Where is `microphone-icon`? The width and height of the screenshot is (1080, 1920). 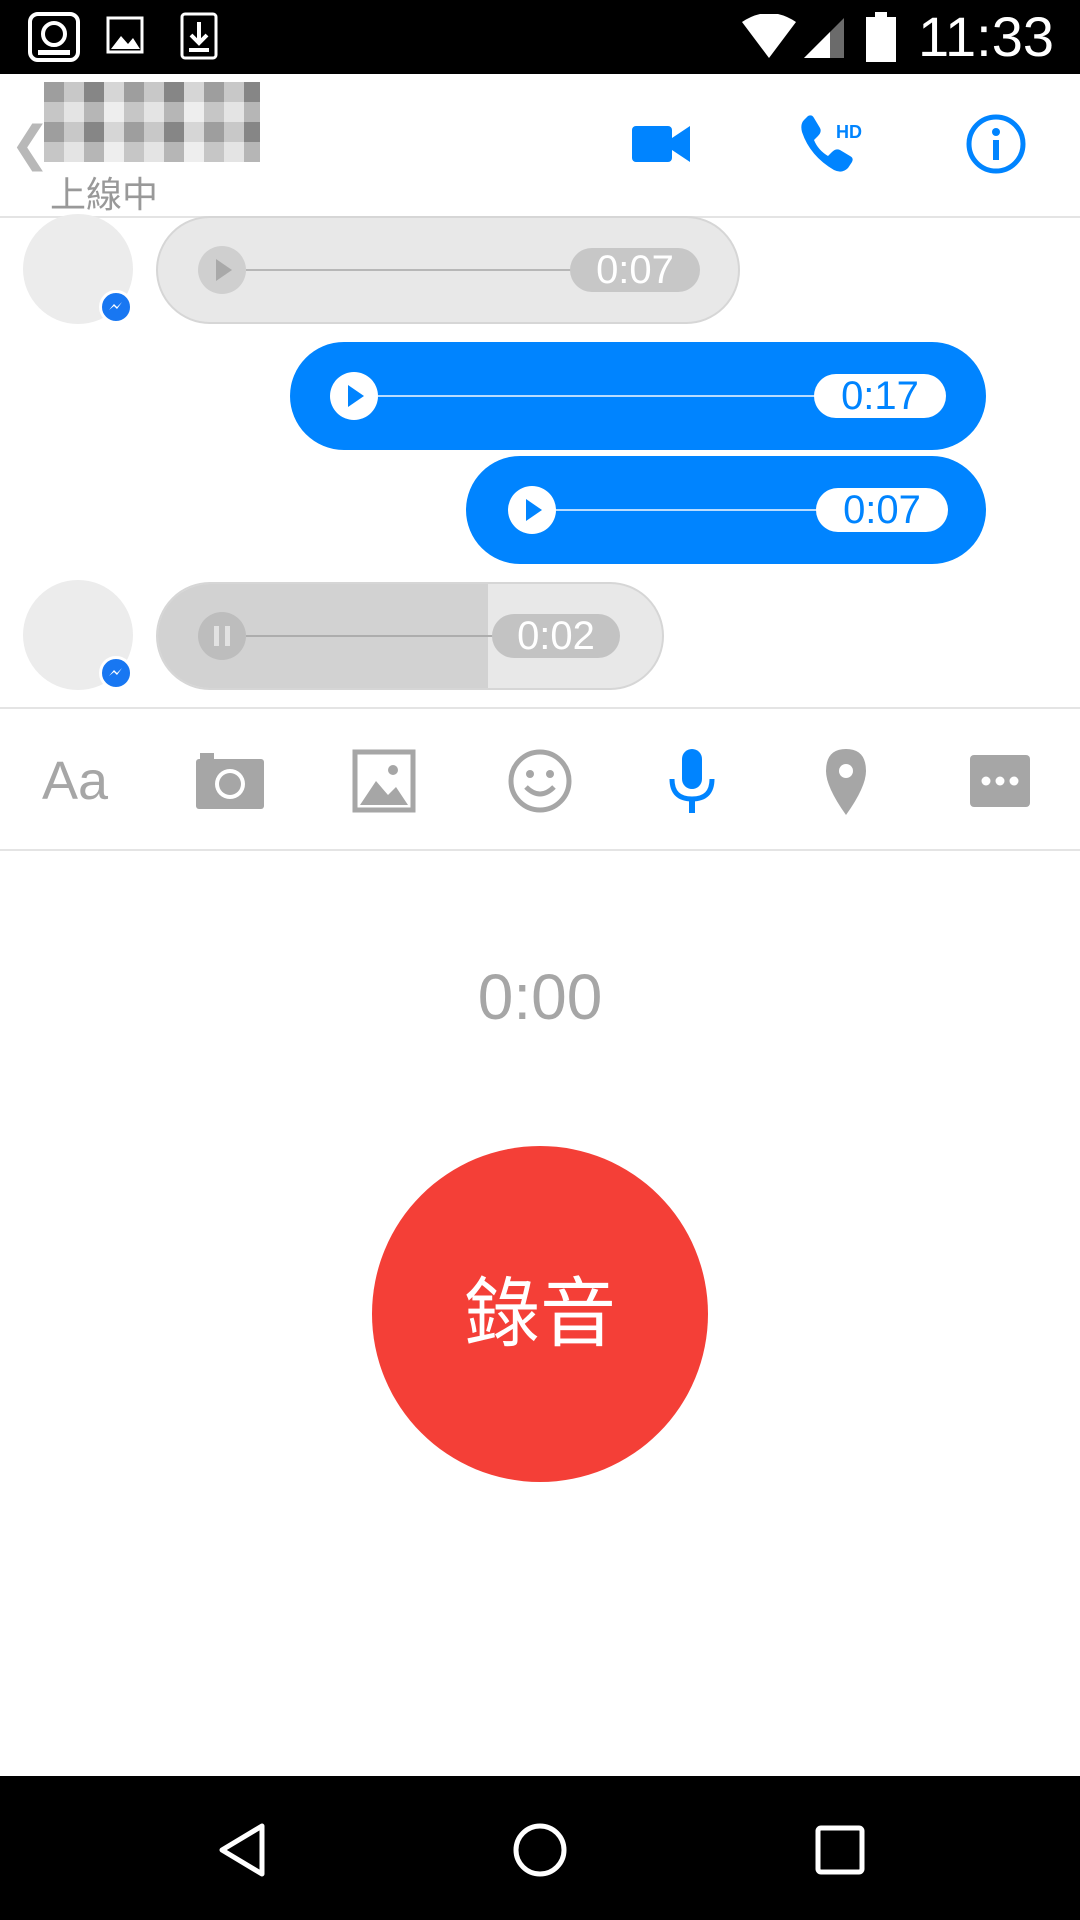 microphone-icon is located at coordinates (692, 781).